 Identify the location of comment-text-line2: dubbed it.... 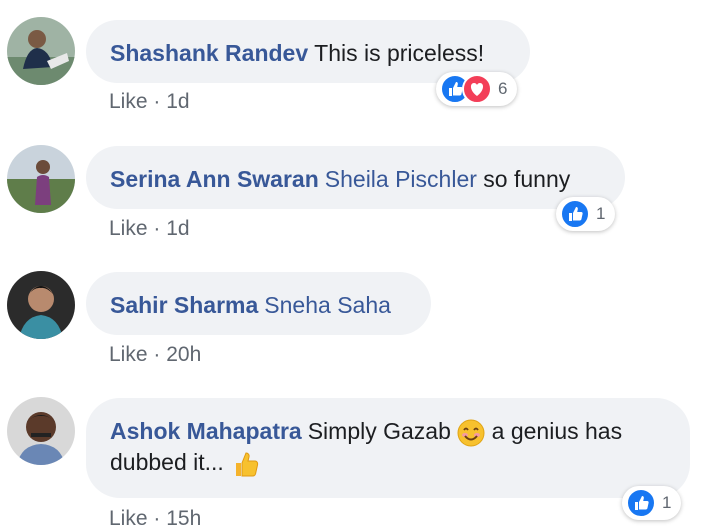
(167, 461).